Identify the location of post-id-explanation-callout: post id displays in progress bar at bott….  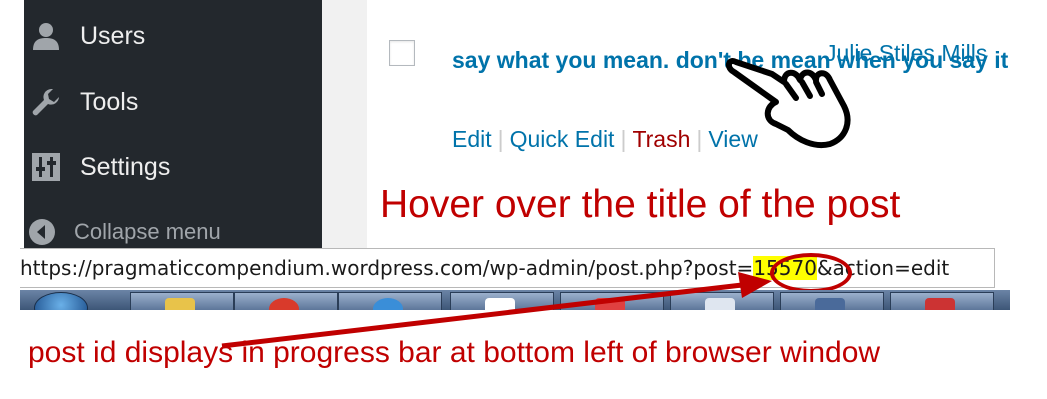
(454, 352).